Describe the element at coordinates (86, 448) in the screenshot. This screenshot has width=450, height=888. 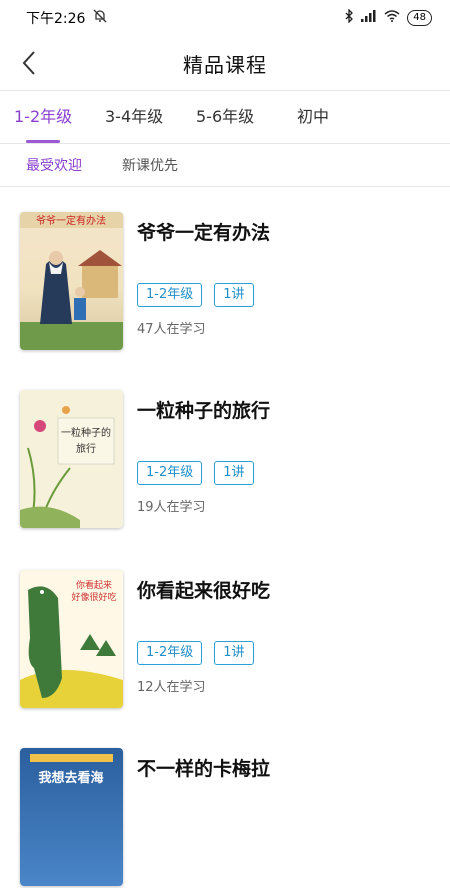
I see `svg-text: 旅行` at that location.